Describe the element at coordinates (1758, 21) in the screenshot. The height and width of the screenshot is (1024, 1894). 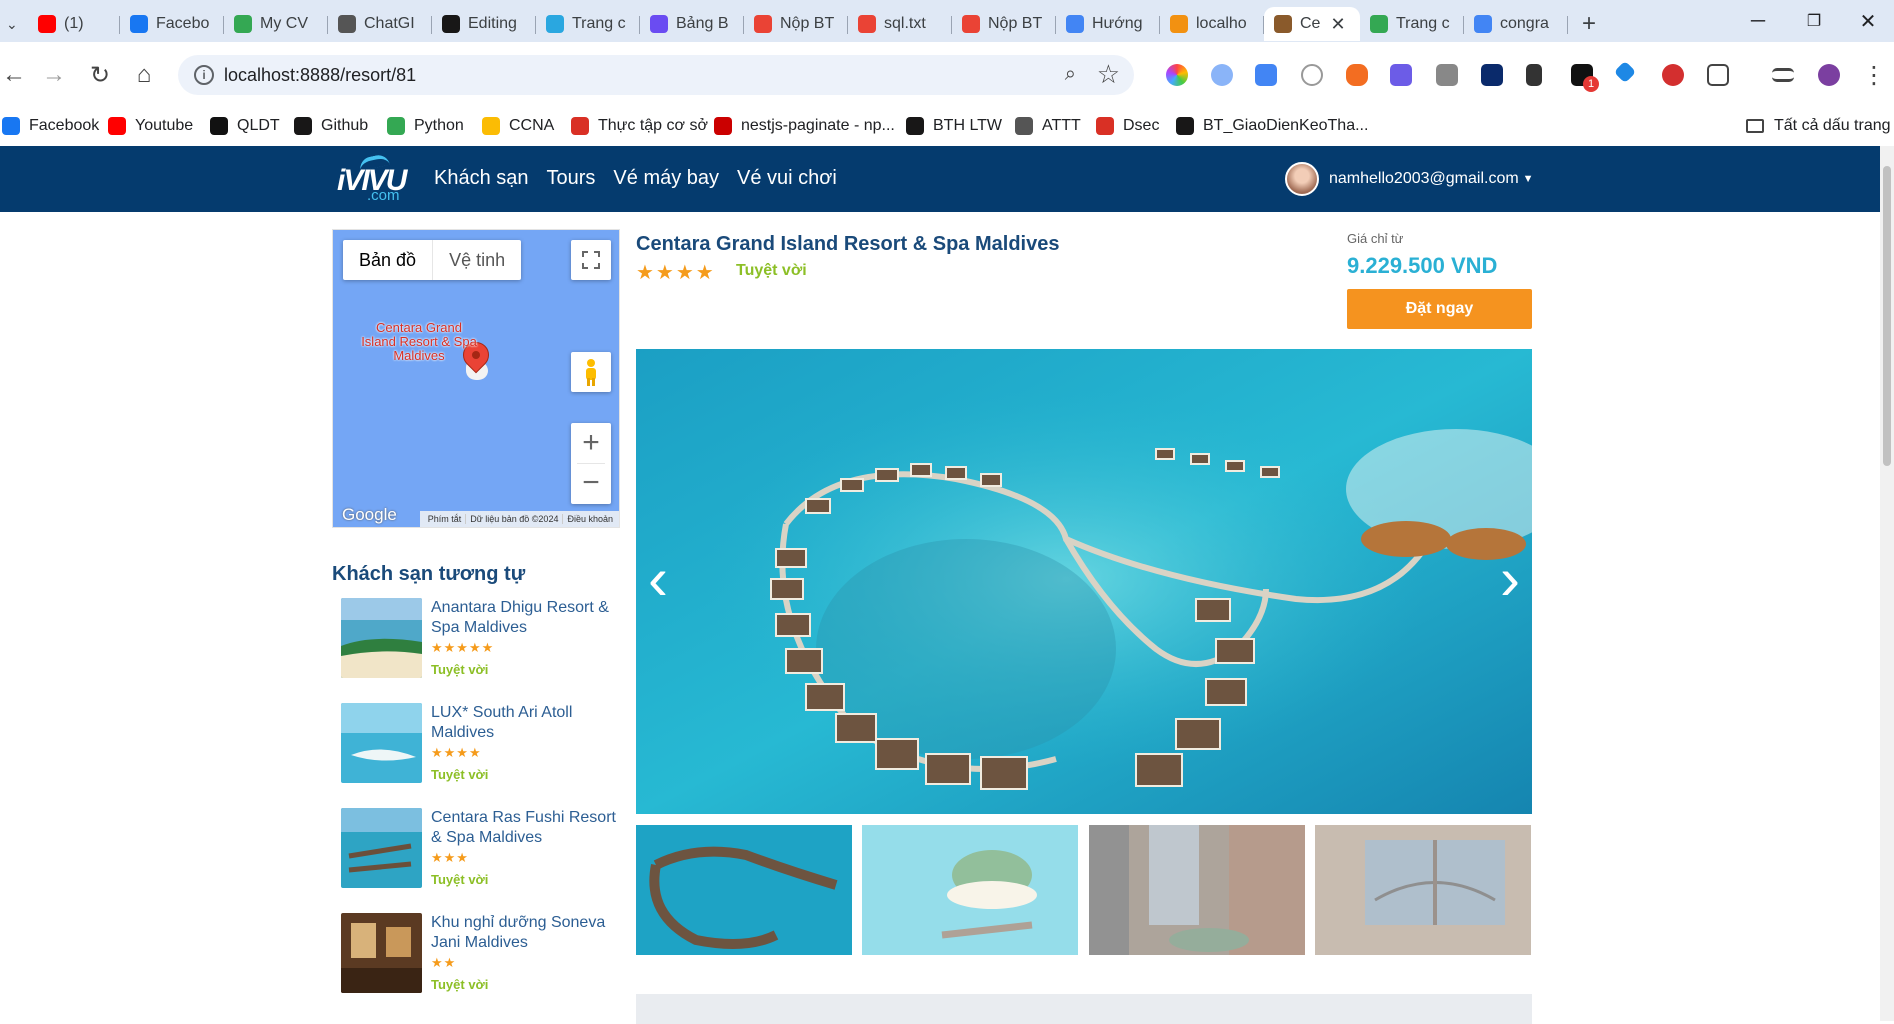
I see `minimize-icon: ─` at that location.